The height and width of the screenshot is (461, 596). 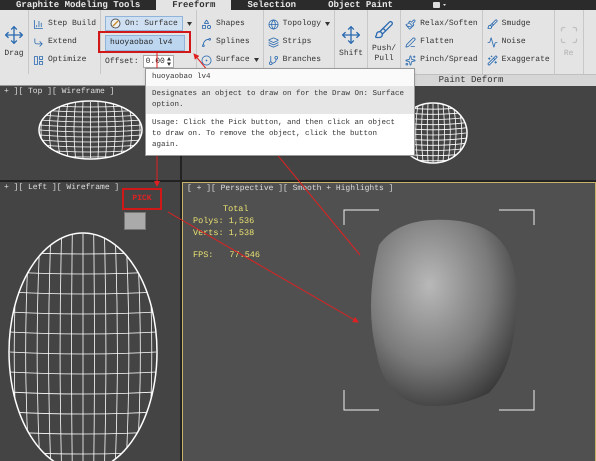 What do you see at coordinates (203, 255) in the screenshot?
I see `stats-text: FPS:` at bounding box center [203, 255].